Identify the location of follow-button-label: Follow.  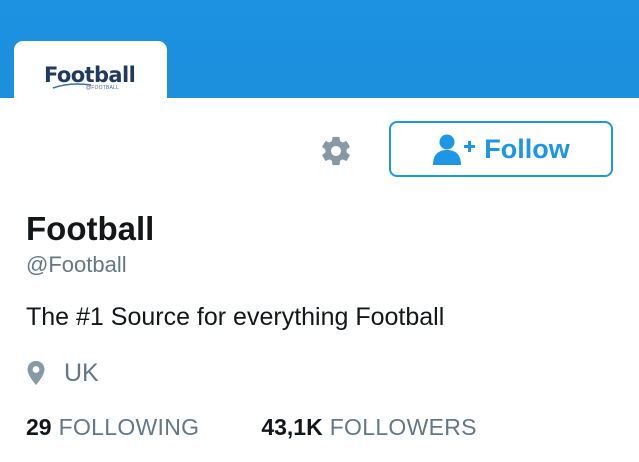
(527, 149).